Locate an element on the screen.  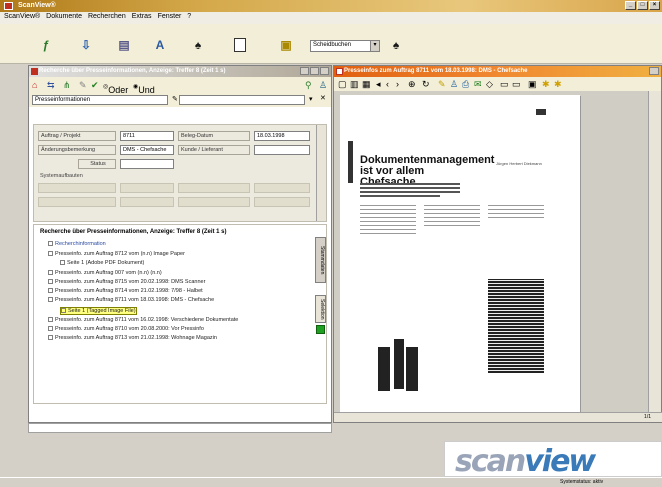
import-icon: ⇩ is located at coordinates (86, 45).